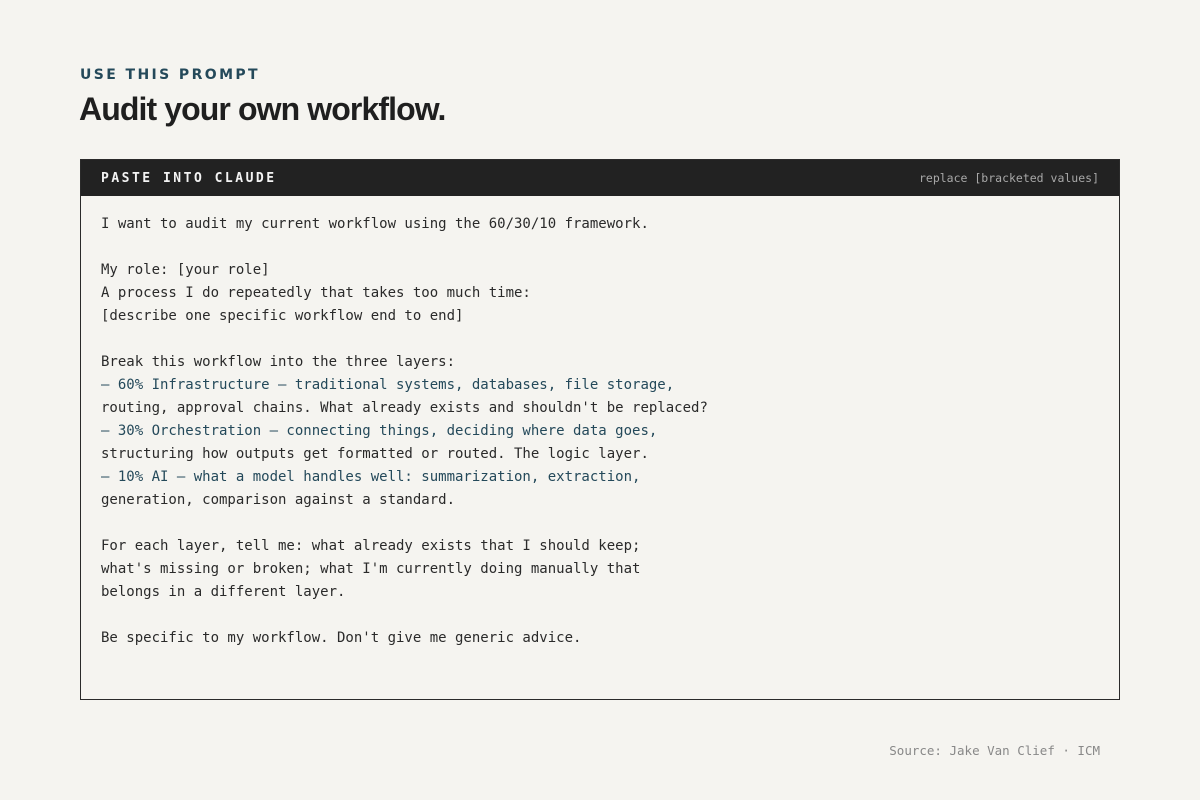 Image resolution: width=1200 pixels, height=800 pixels. What do you see at coordinates (1008, 178) in the screenshot?
I see `prompt-card-hint: replace [bracketed values]` at bounding box center [1008, 178].